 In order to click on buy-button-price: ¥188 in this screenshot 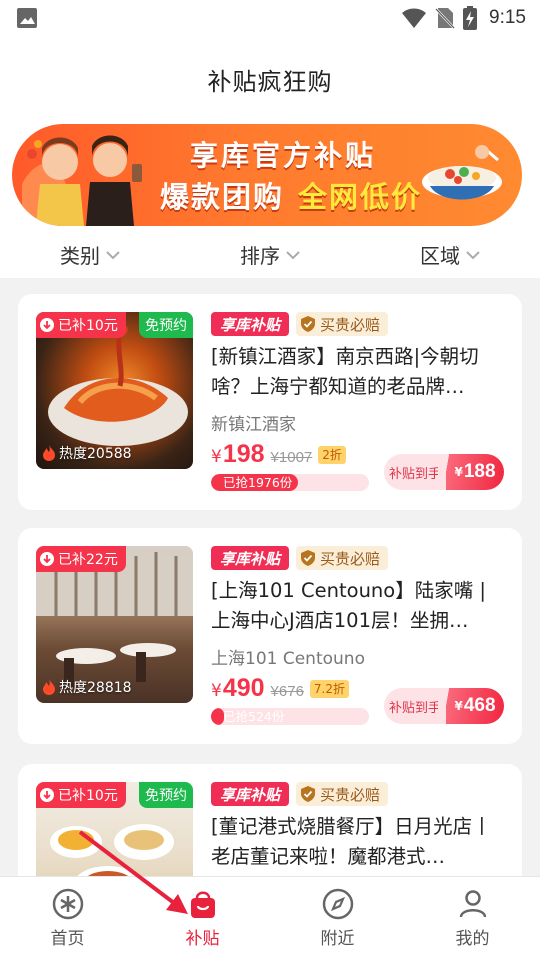, I will do `click(471, 472)`.